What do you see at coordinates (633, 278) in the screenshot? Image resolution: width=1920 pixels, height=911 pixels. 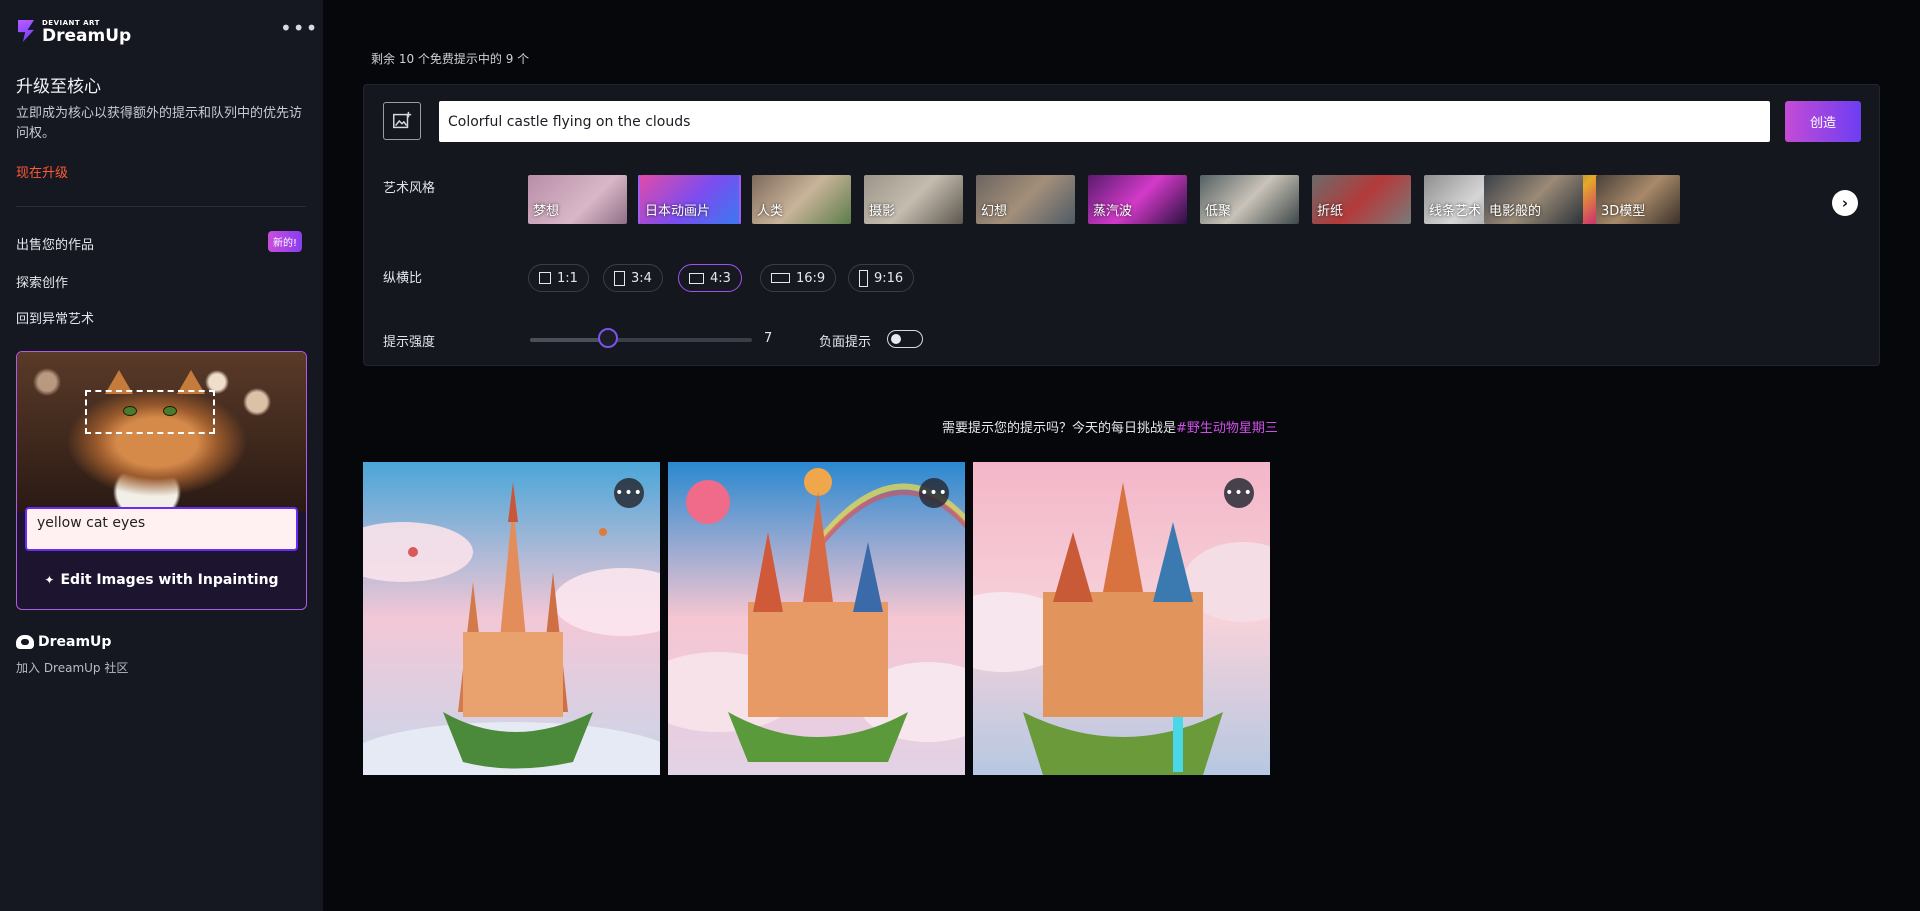 I see `ratio-3-4-button: 3:4` at bounding box center [633, 278].